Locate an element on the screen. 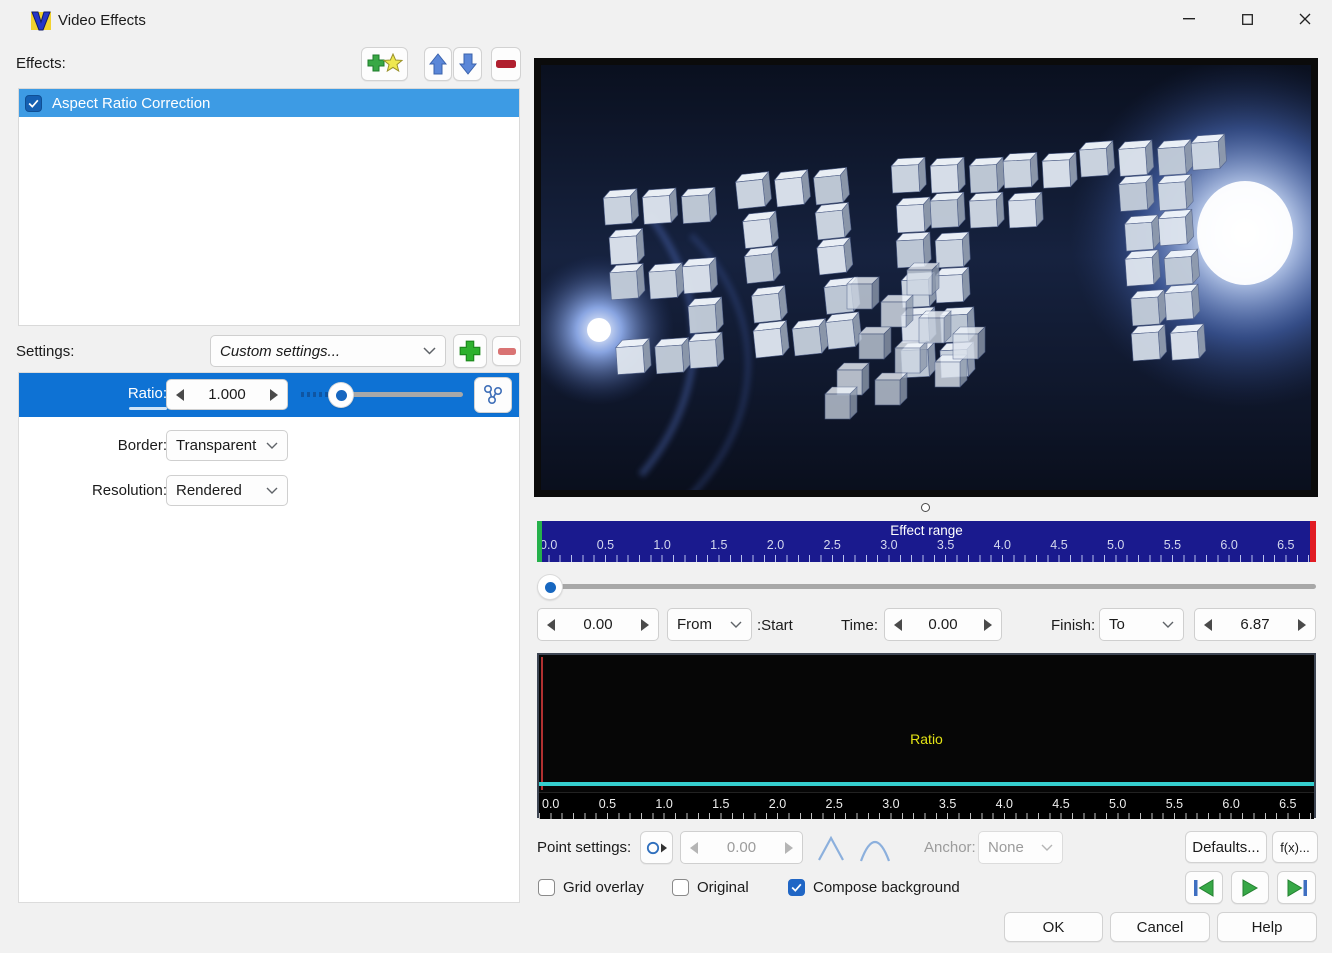 This screenshot has height=953, width=1332. compose-background-option: Compose background is located at coordinates (874, 887).